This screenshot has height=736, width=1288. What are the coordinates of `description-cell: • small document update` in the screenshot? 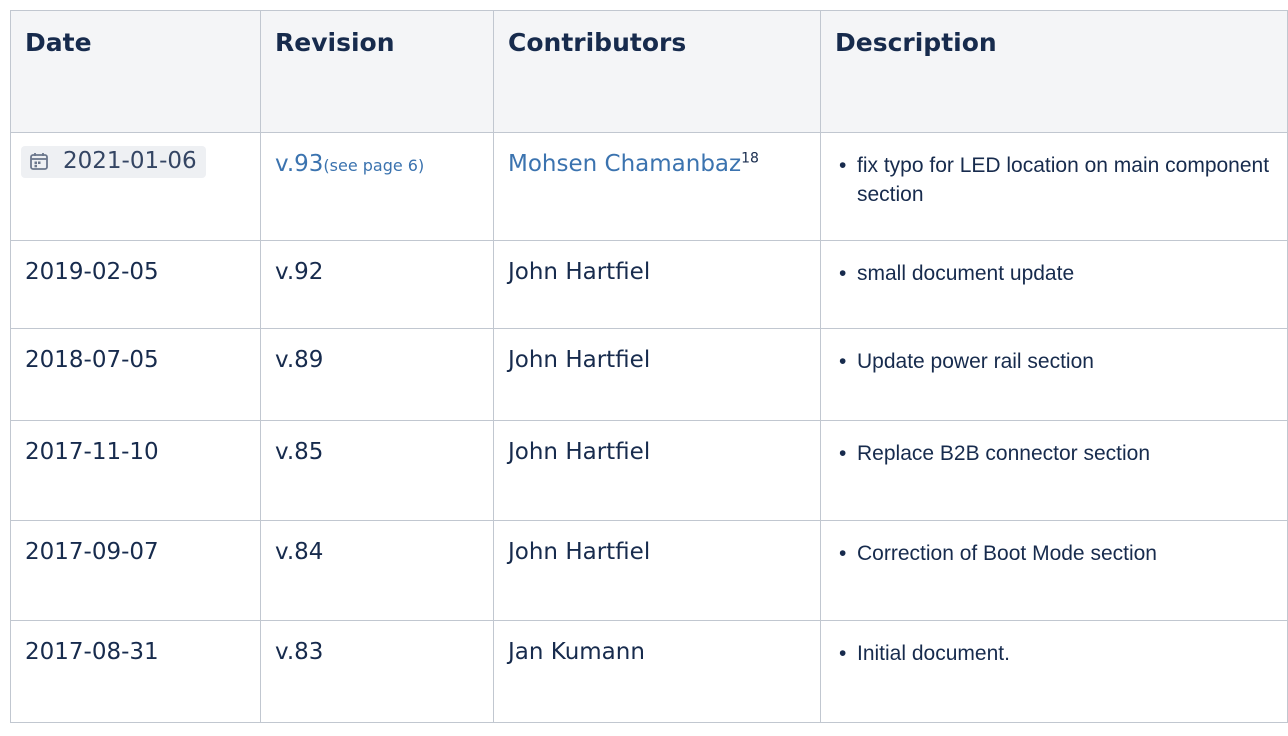 It's located at (1054, 284).